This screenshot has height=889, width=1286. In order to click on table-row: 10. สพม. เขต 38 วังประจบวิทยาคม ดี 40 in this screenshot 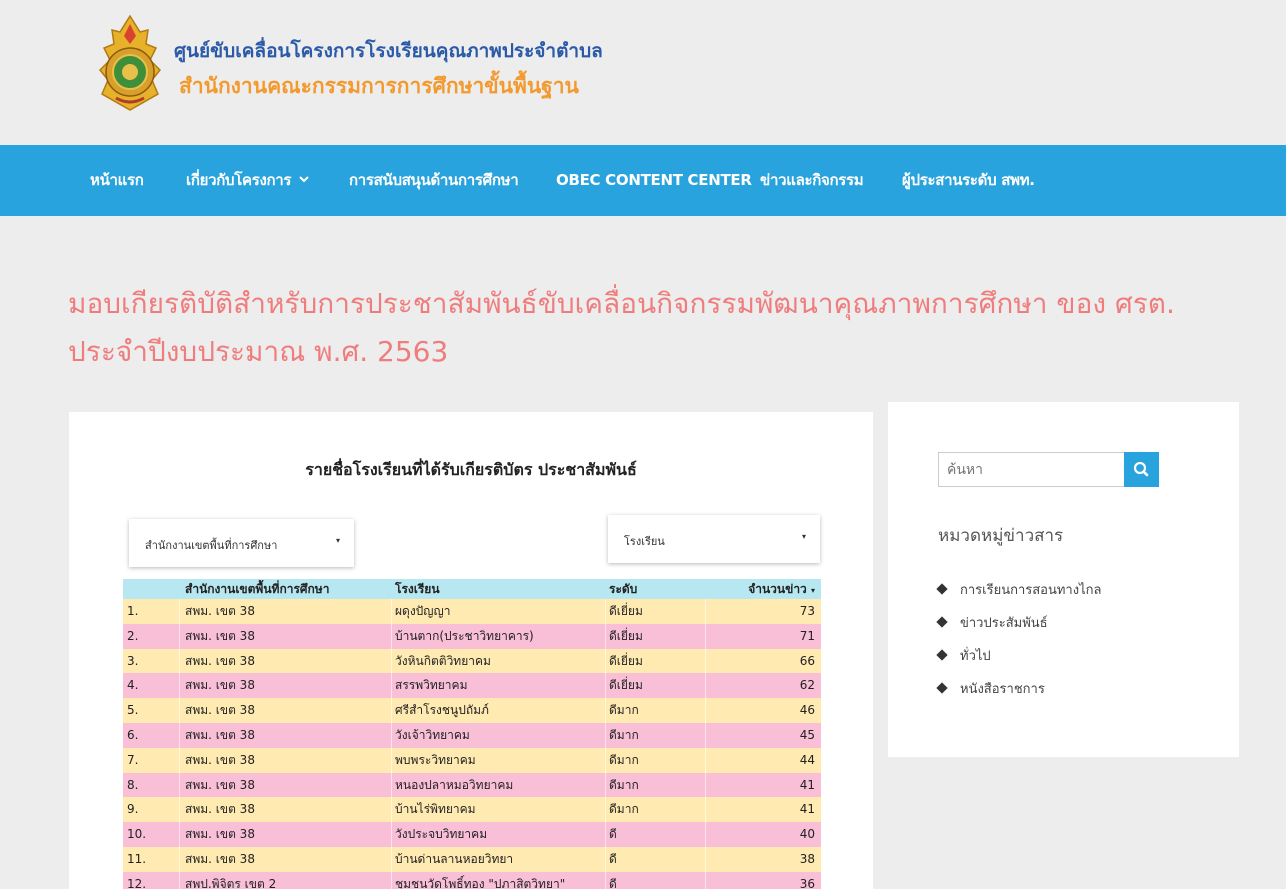, I will do `click(472, 834)`.